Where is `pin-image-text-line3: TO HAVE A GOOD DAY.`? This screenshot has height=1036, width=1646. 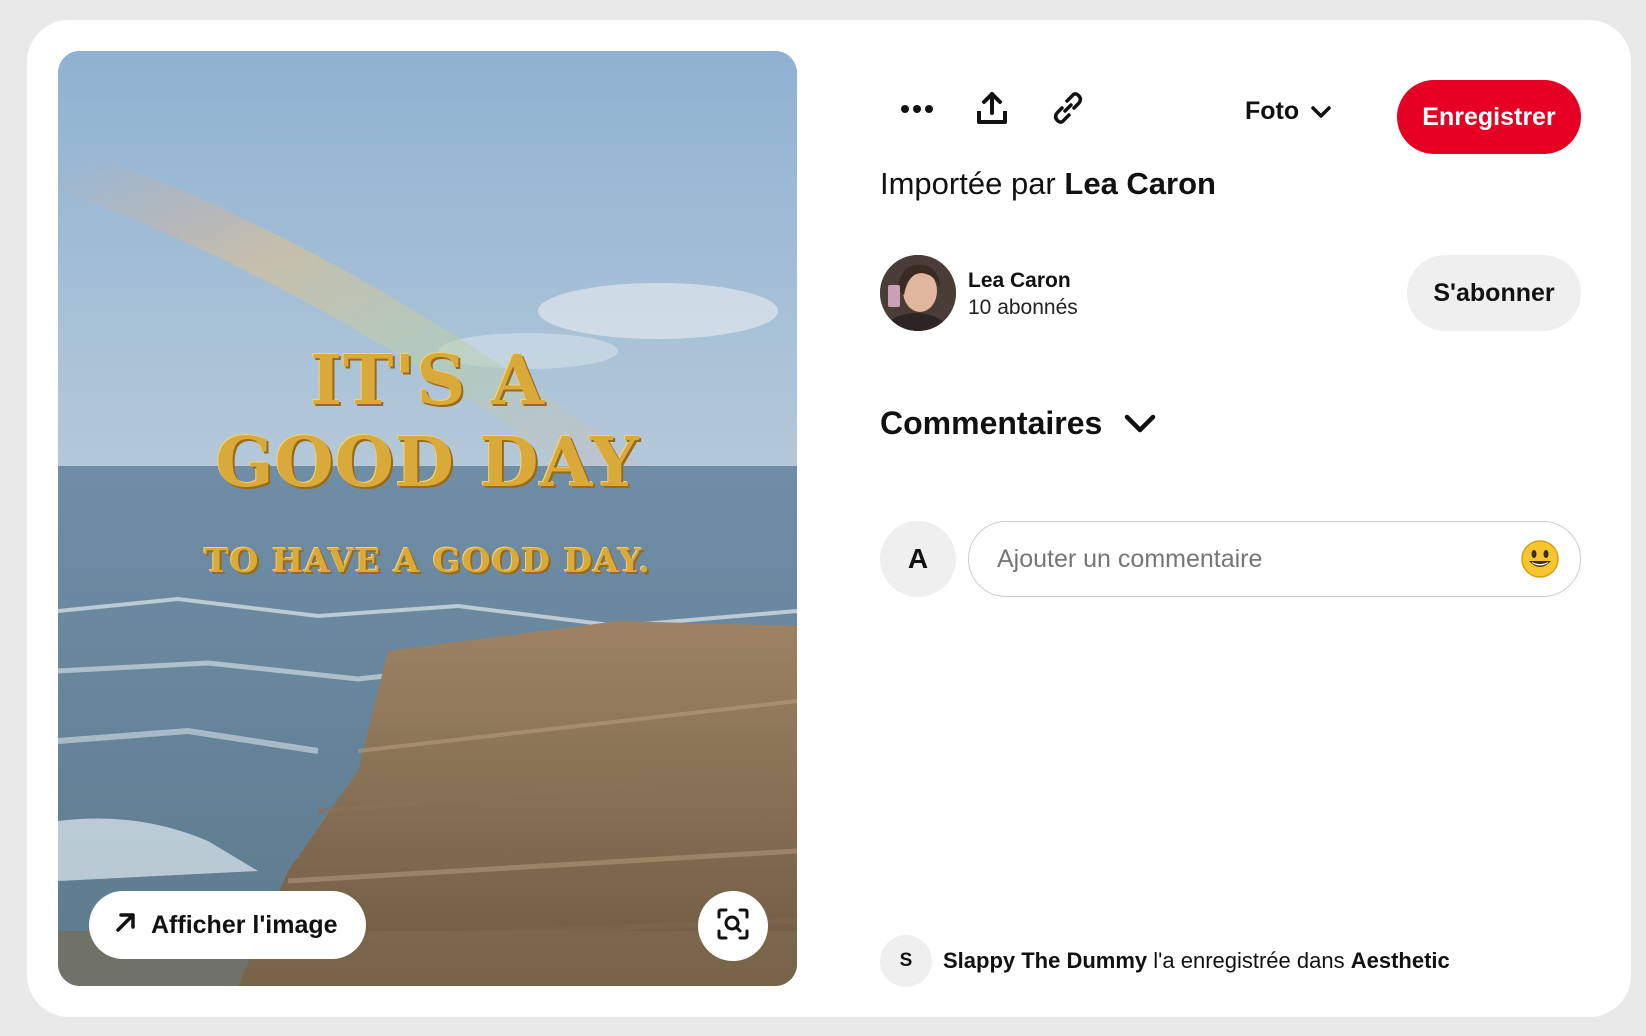 pin-image-text-line3: TO HAVE A GOOD DAY. is located at coordinates (427, 560).